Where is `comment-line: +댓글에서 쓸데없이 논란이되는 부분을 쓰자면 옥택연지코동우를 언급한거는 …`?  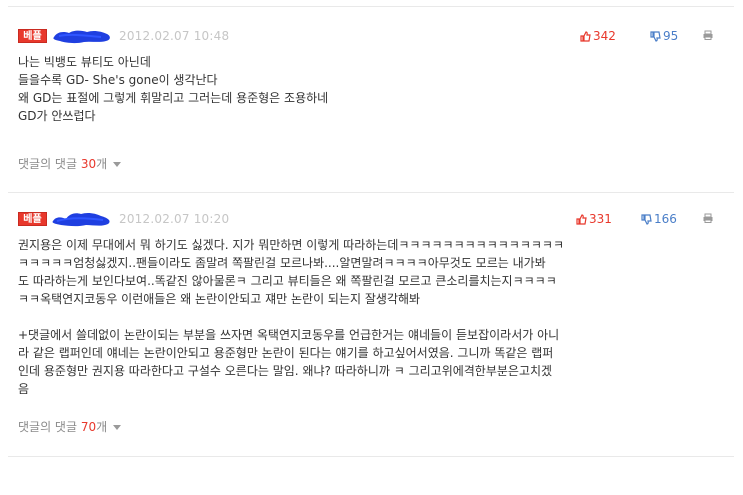
comment-line: +댓글에서 쓸데없이 논란이되는 부분을 쓰자면 옥택연지코동우를 언급한거는 … is located at coordinates (289, 335).